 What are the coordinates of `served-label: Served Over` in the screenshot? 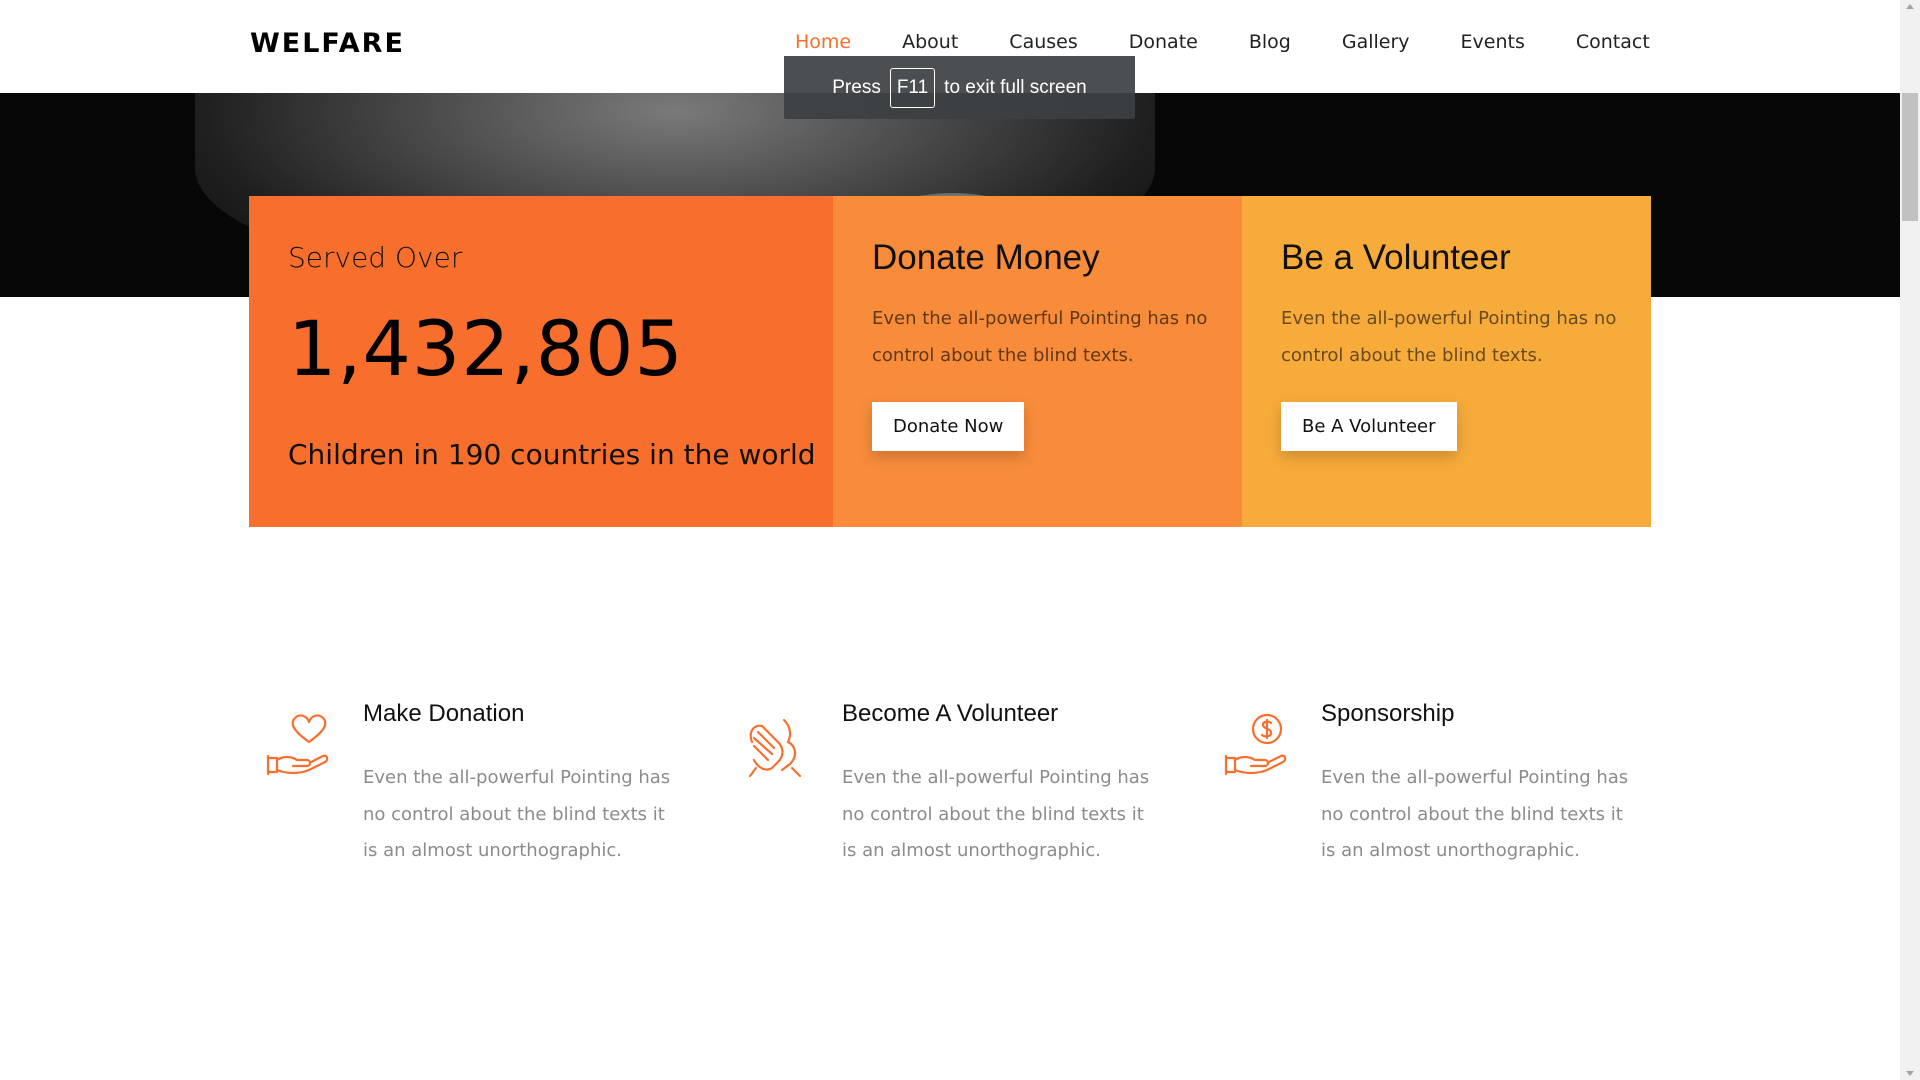 It's located at (375, 257).